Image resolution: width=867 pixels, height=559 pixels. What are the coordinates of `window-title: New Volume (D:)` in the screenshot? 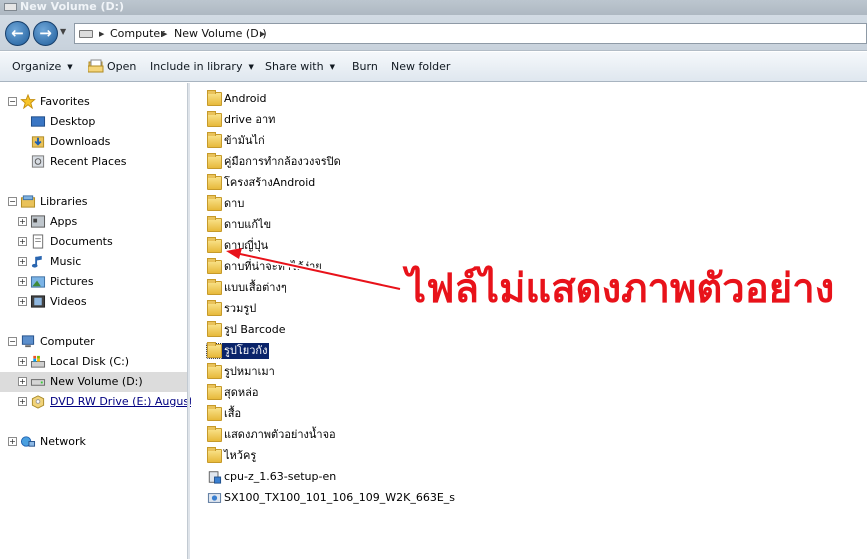 It's located at (72, 6).